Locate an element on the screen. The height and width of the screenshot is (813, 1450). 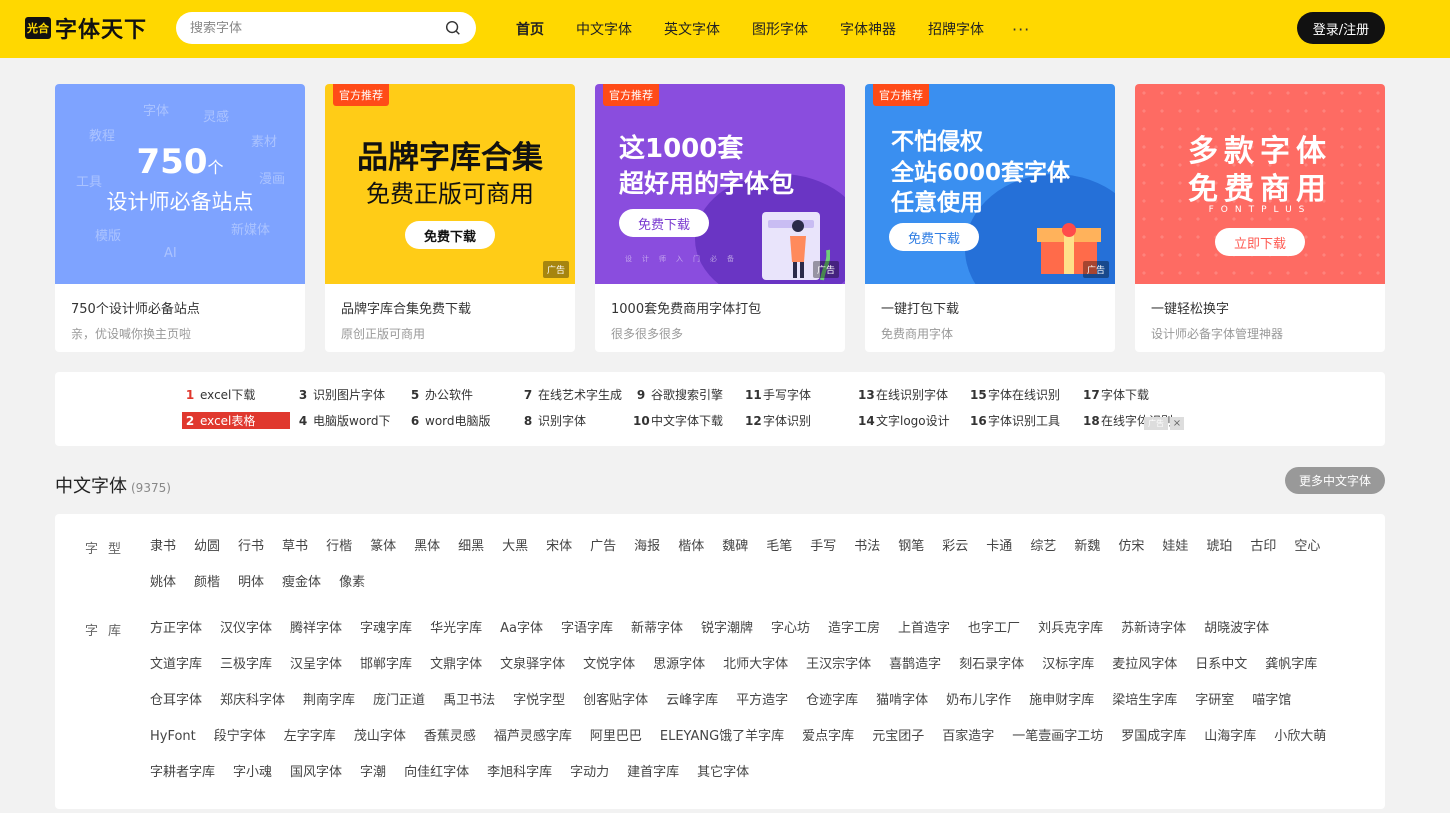
hot-search-item: 12 字体识别 is located at coordinates (799, 420).